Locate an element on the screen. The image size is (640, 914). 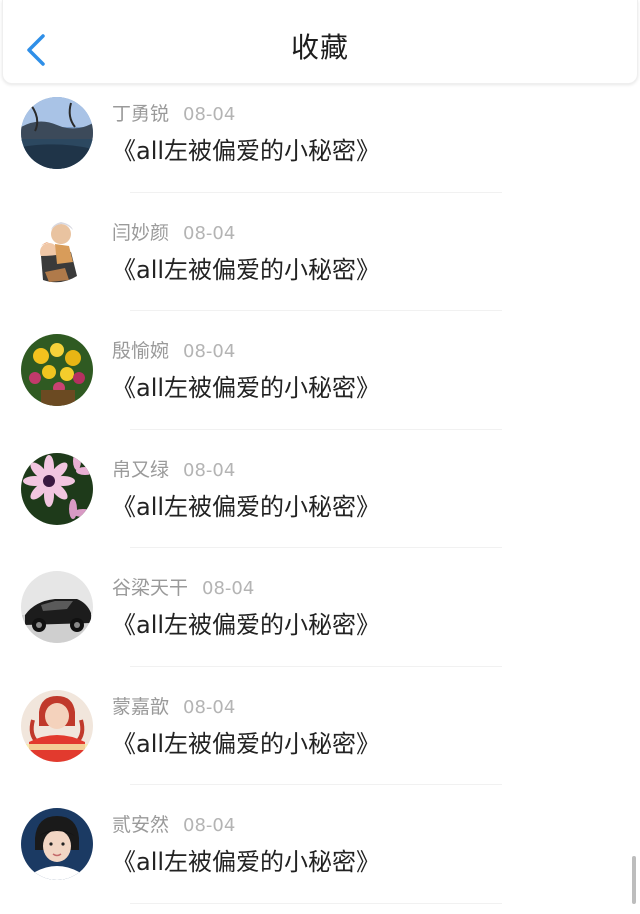
item-meta: 殷愉婉 08-04 is located at coordinates (173, 351).